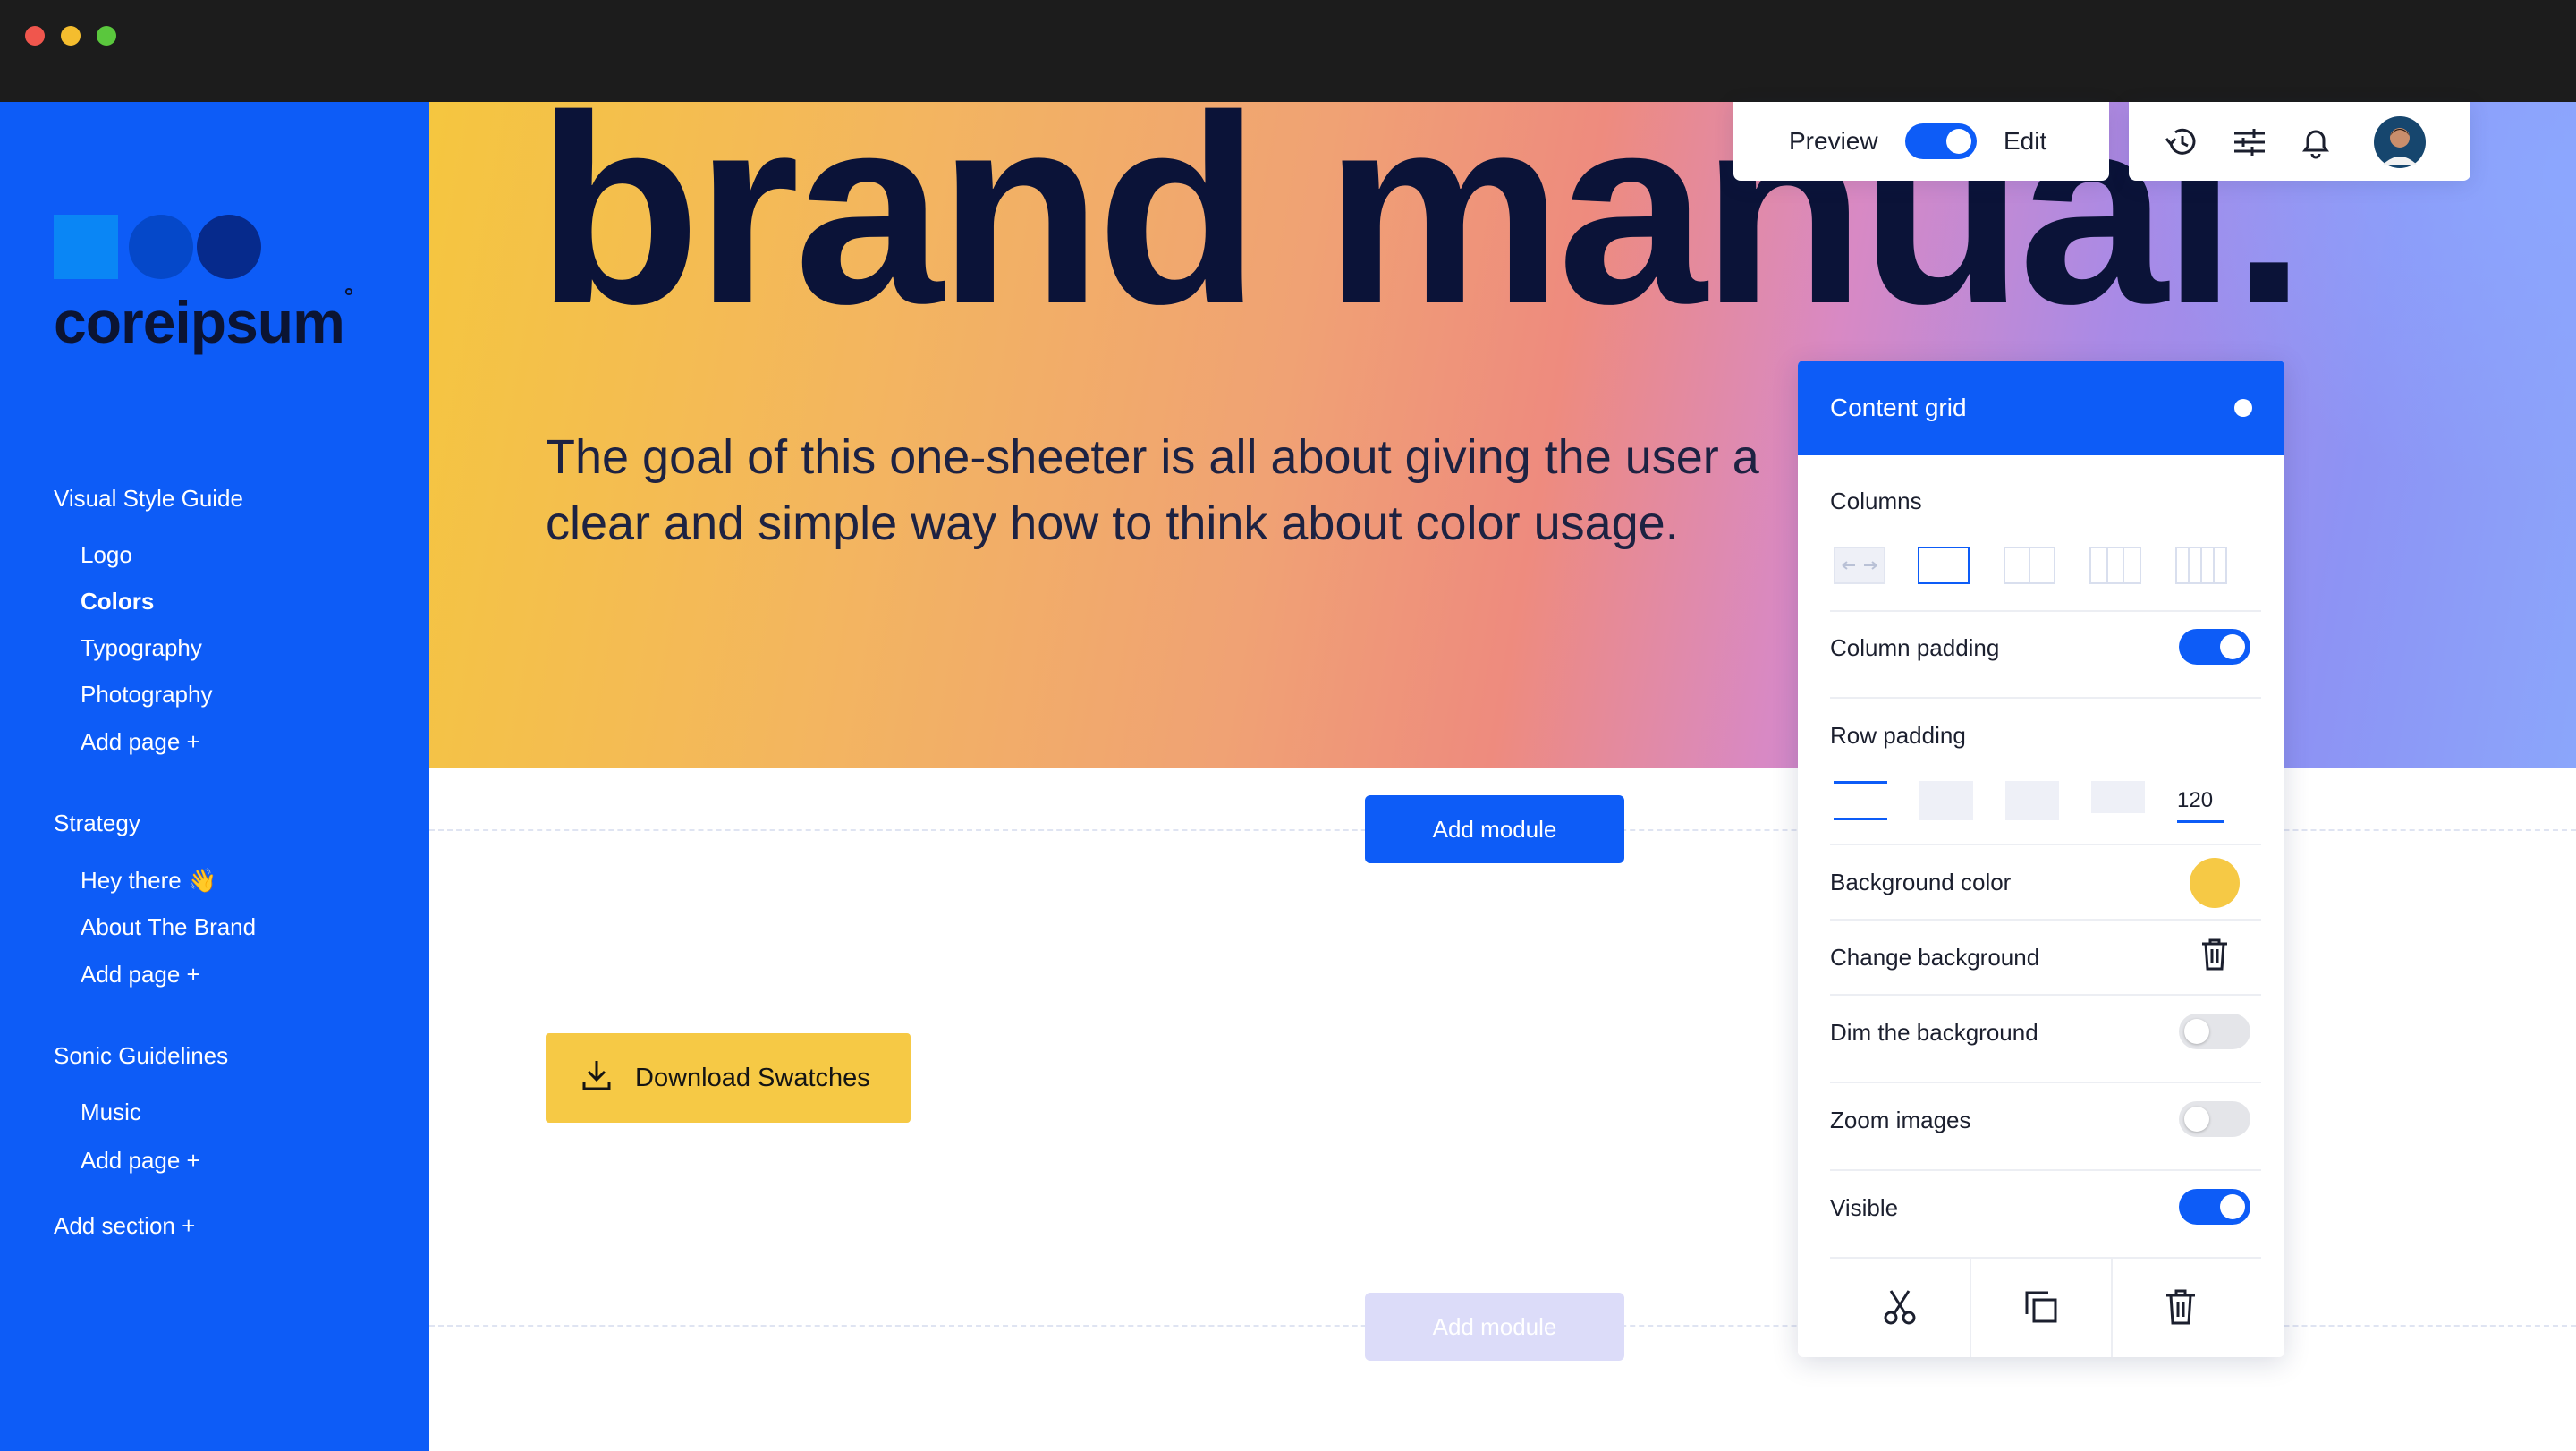  Describe the element at coordinates (2041, 408) in the screenshot. I see `panel-header: Content grid` at that location.